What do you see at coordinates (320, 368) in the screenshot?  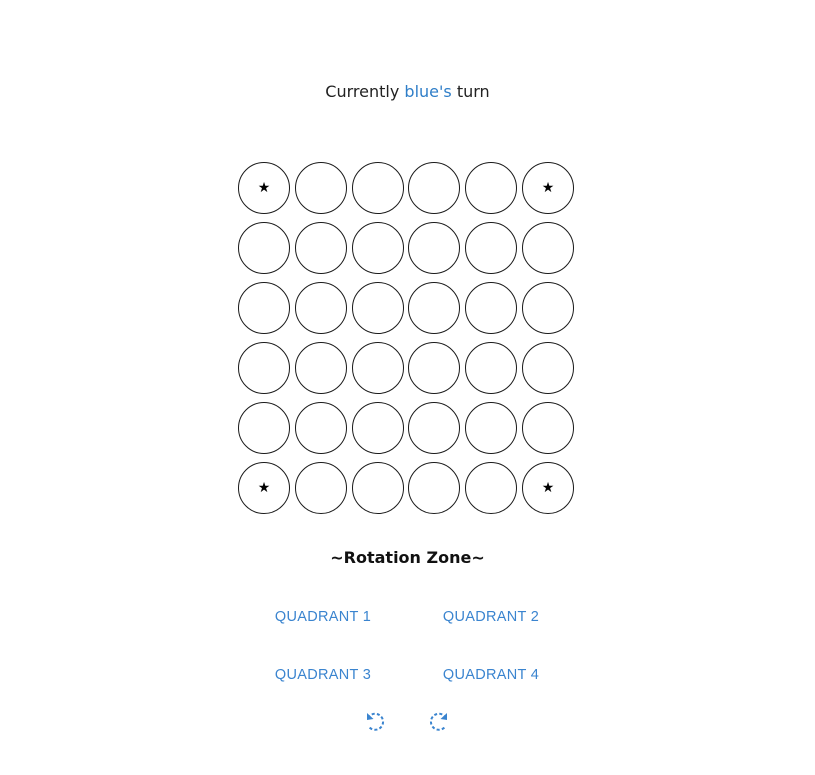 I see `board-cell-r4-c2` at bounding box center [320, 368].